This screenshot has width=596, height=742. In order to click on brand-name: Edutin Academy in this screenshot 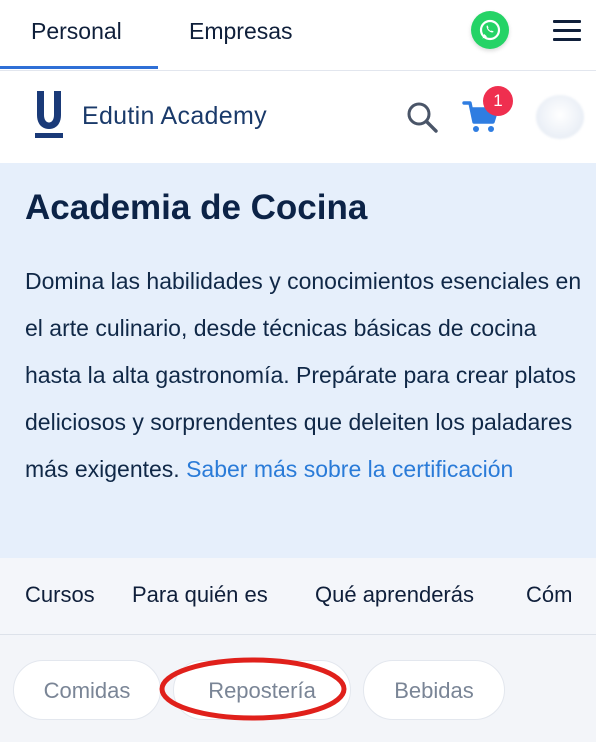, I will do `click(174, 116)`.